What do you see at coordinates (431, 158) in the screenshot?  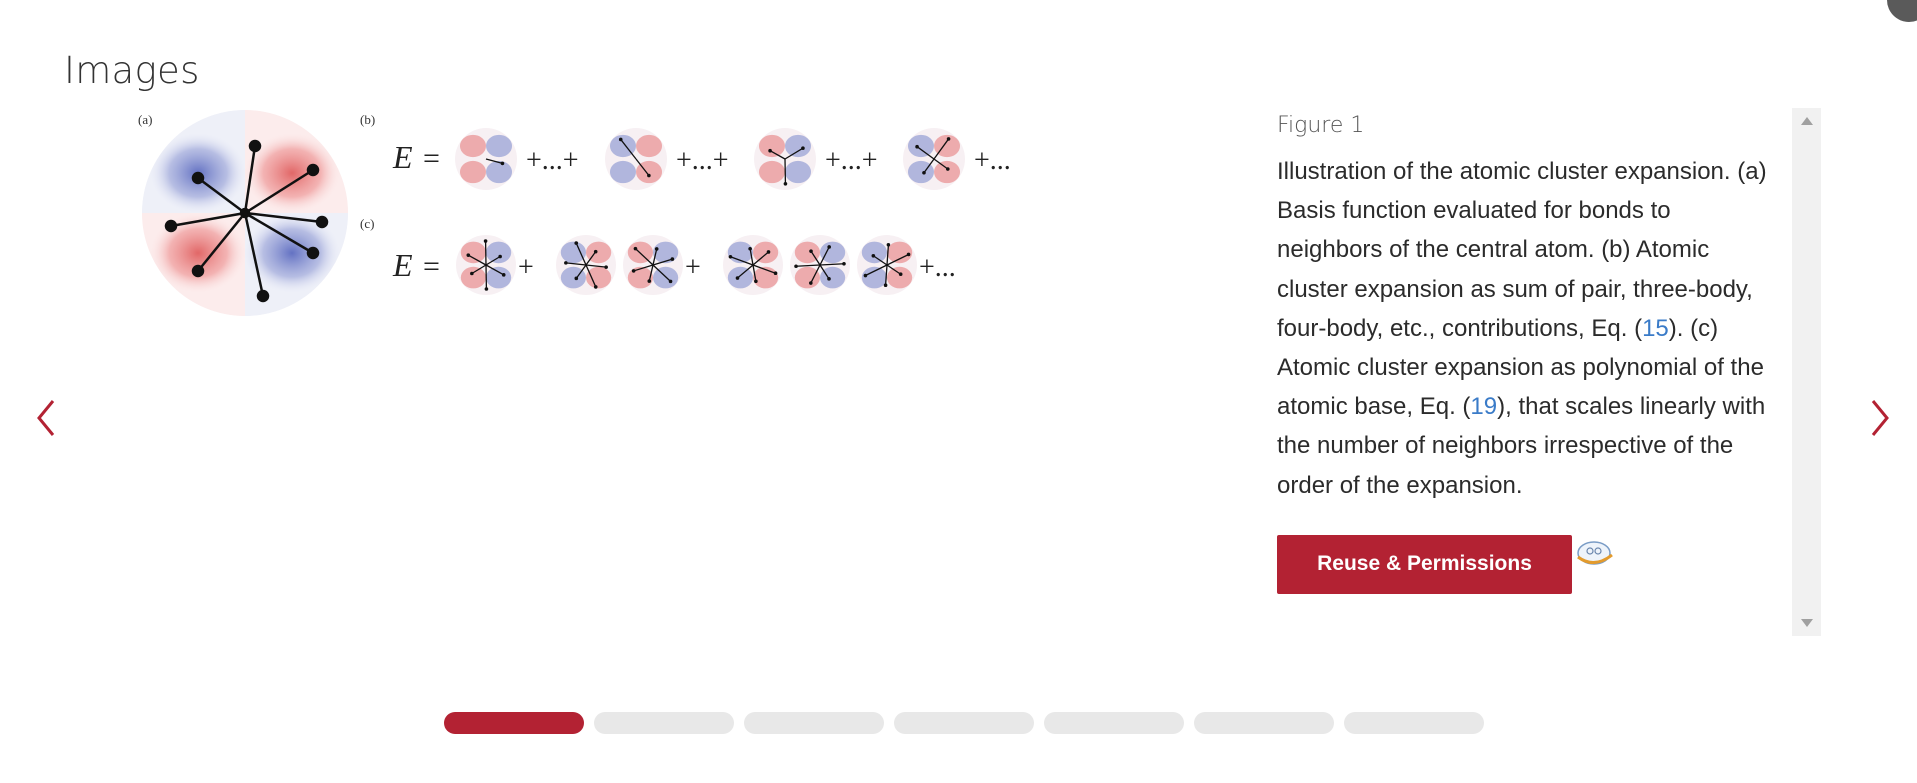 I see `equals-b: =` at bounding box center [431, 158].